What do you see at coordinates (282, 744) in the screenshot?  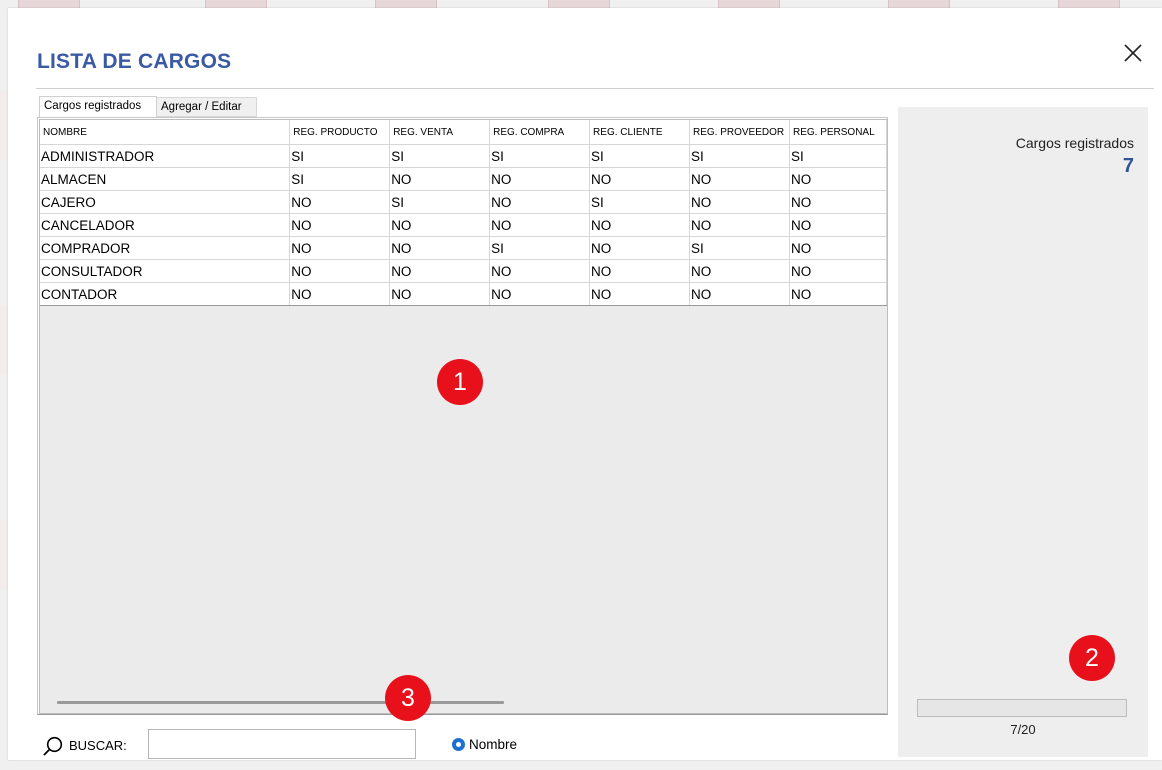 I see `search-input` at bounding box center [282, 744].